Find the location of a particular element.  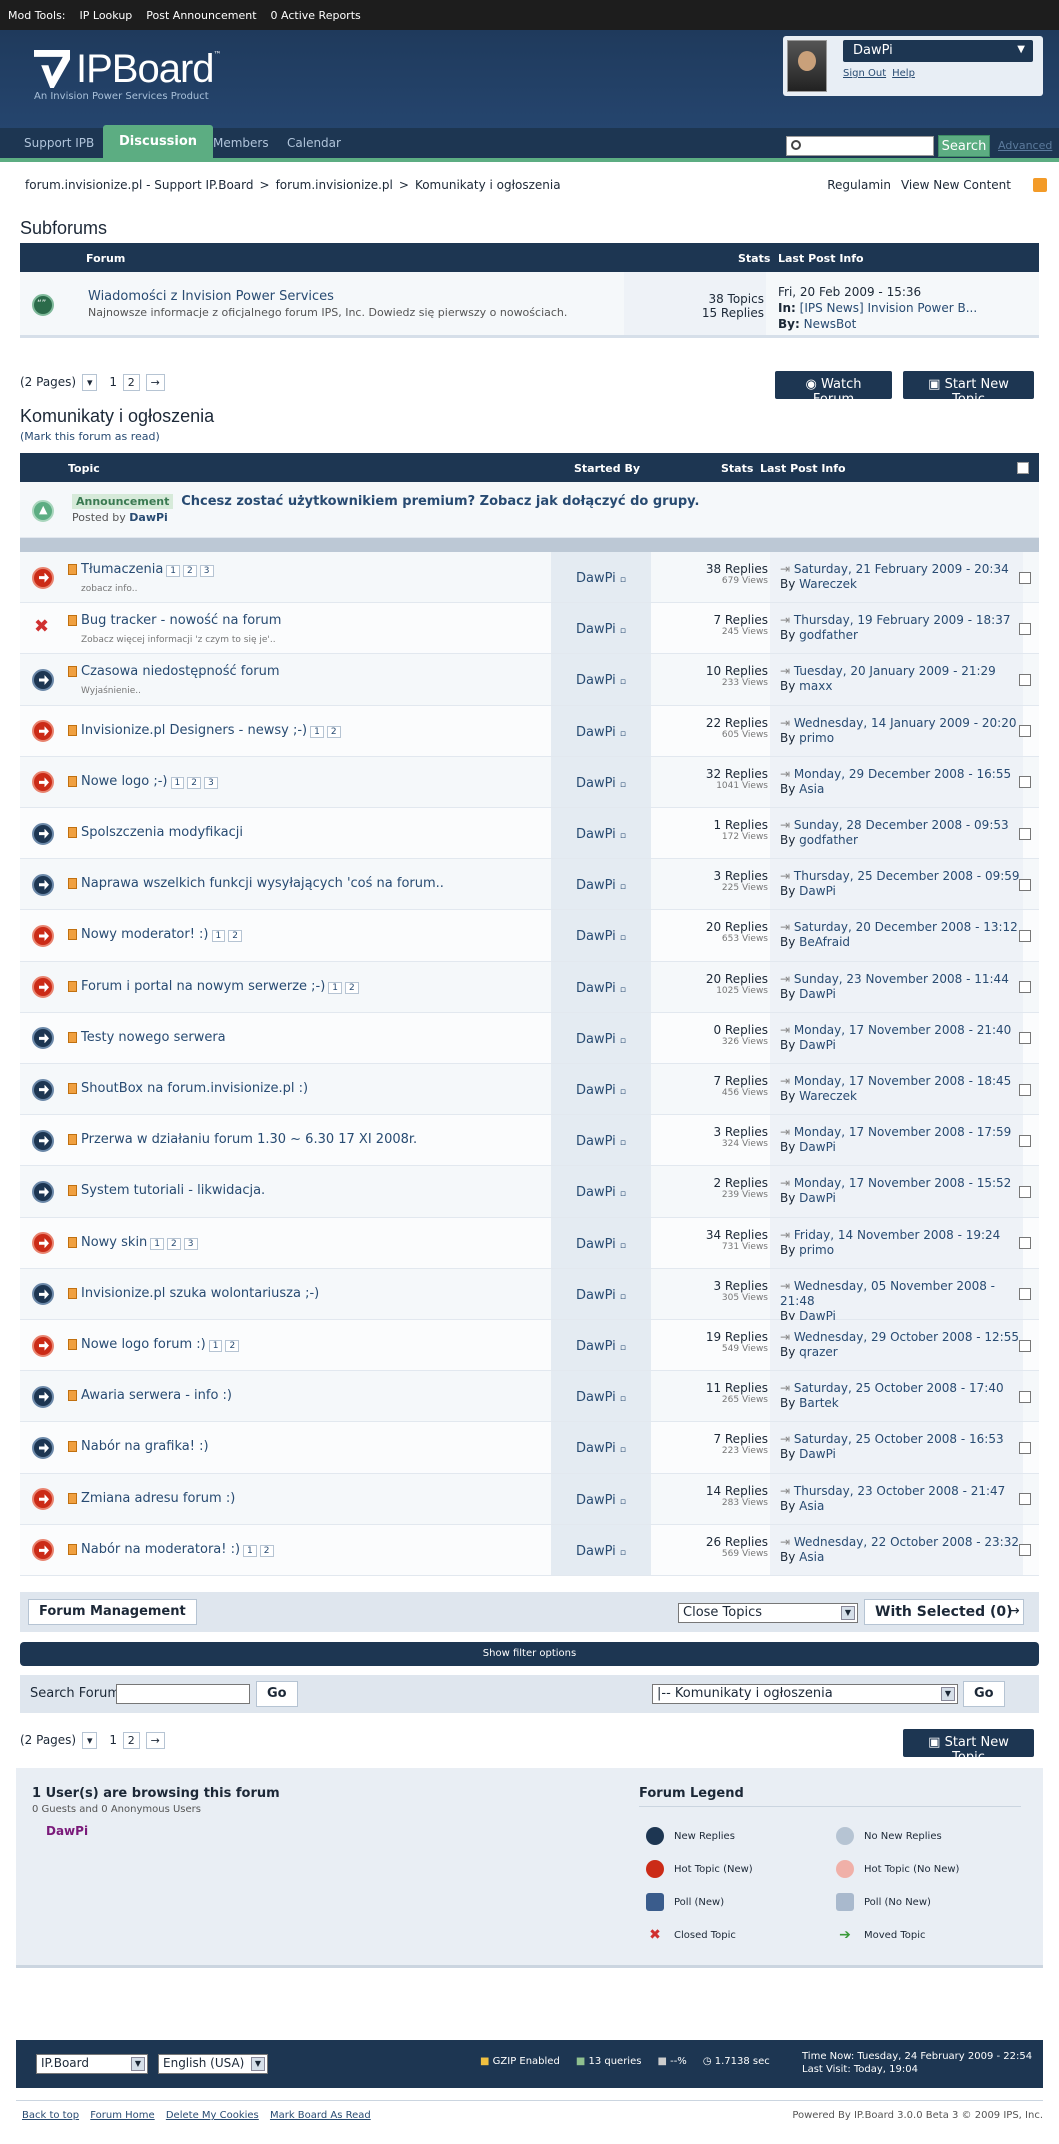

last-post-date: Monday, 17 November 2008 - 21:40 is located at coordinates (902, 1030).